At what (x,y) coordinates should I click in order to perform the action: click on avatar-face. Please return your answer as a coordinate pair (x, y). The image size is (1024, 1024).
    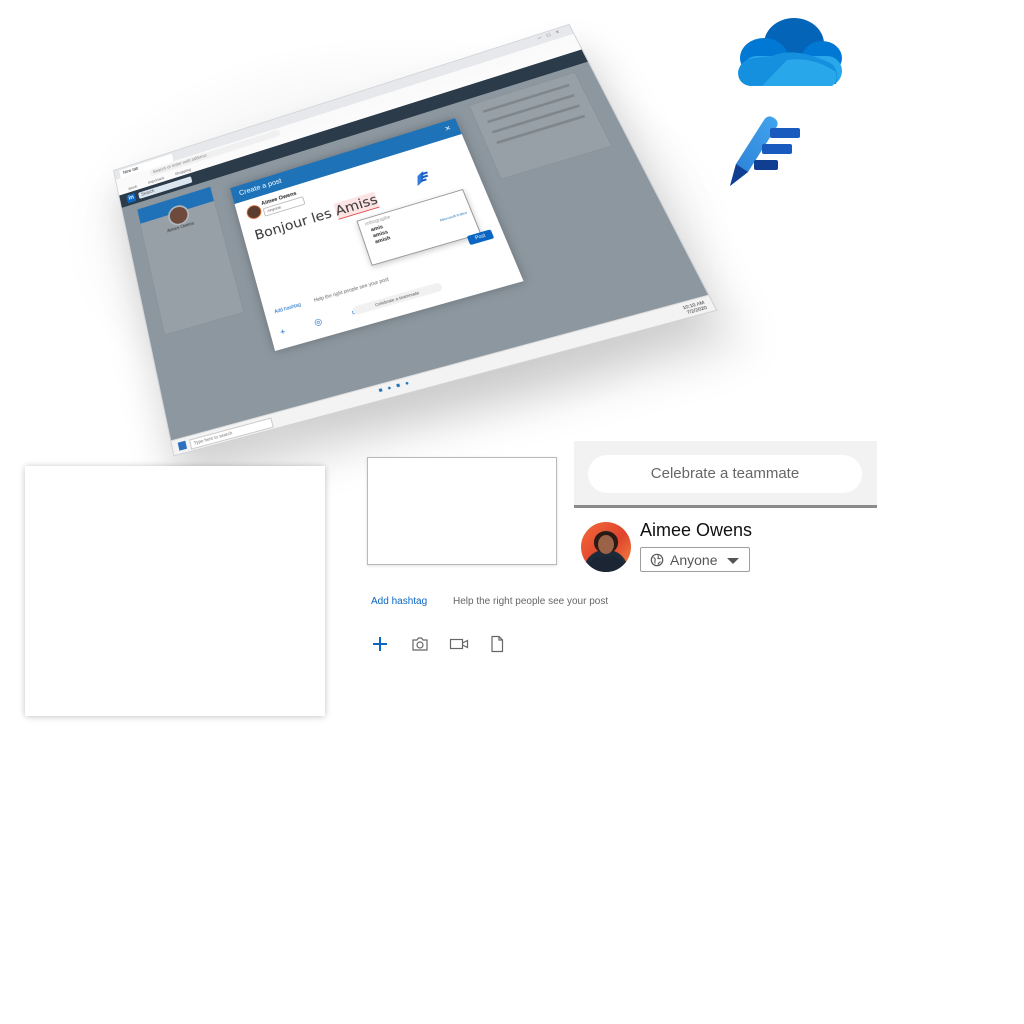
    Looking at the image, I should click on (606, 544).